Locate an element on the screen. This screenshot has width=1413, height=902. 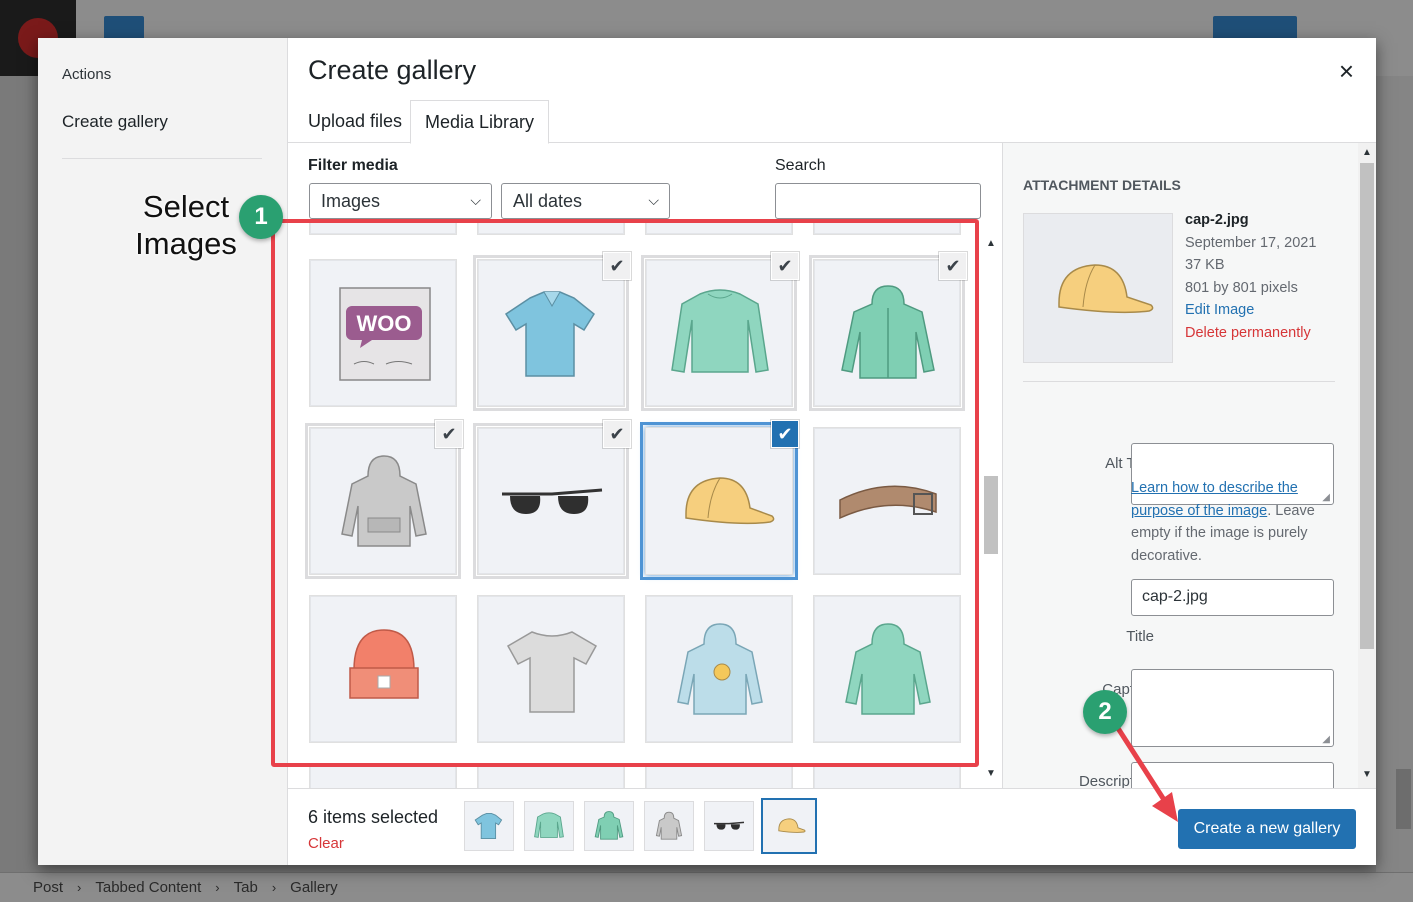
description-field is located at coordinates (1232, 775).